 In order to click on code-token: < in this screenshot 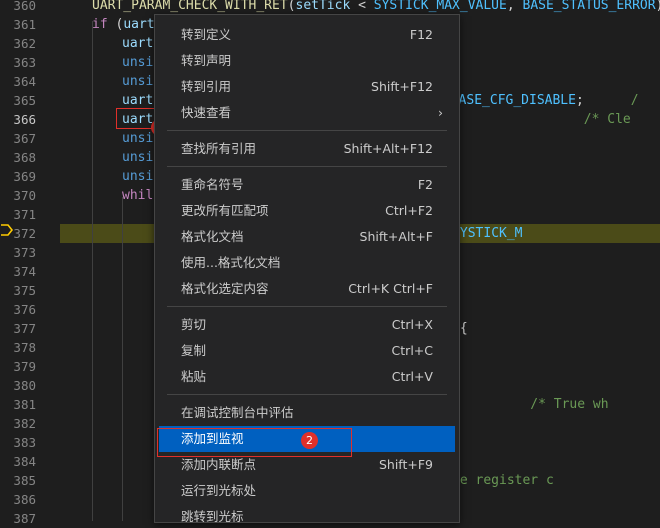, I will do `click(362, 6)`.